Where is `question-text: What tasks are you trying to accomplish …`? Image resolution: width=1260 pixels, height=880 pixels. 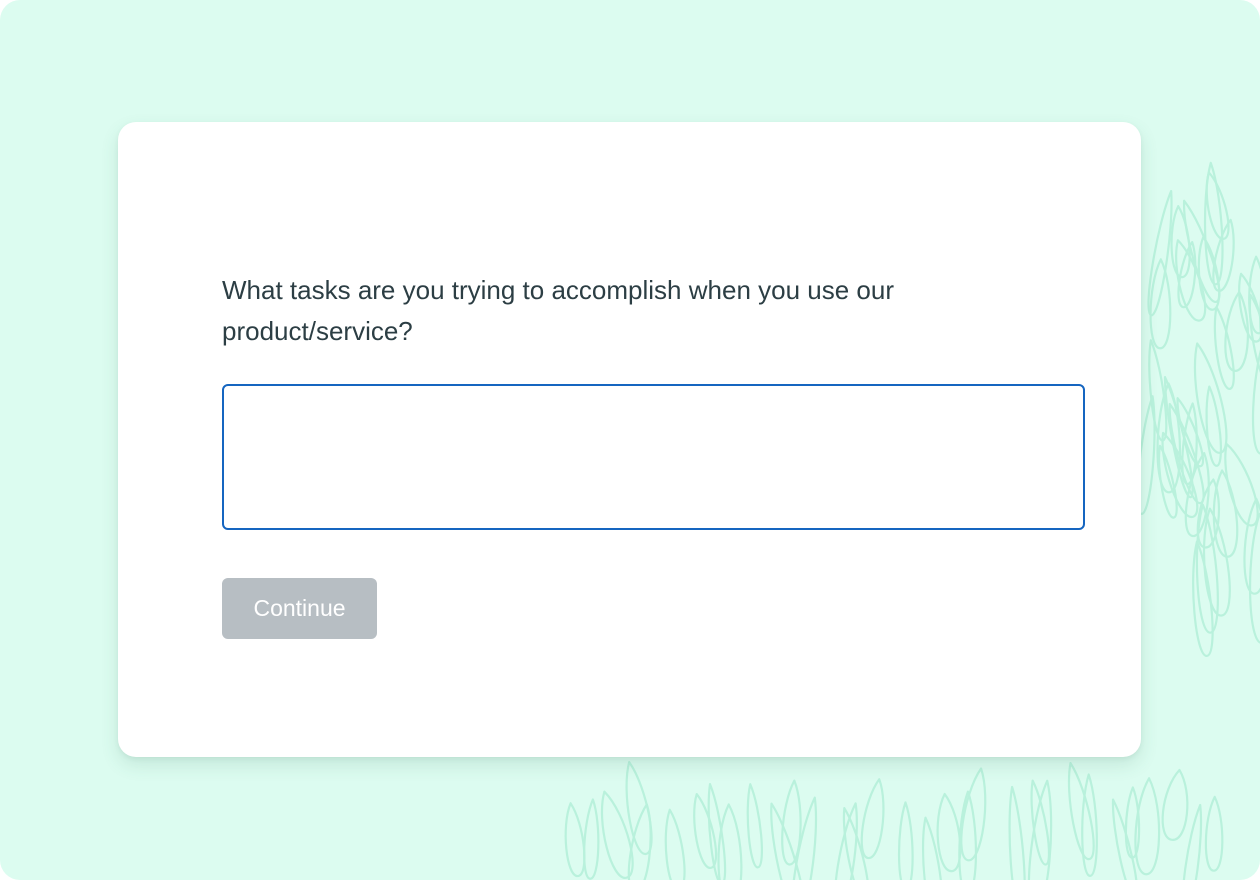
question-text: What tasks are you trying to accomplish … is located at coordinates (558, 310).